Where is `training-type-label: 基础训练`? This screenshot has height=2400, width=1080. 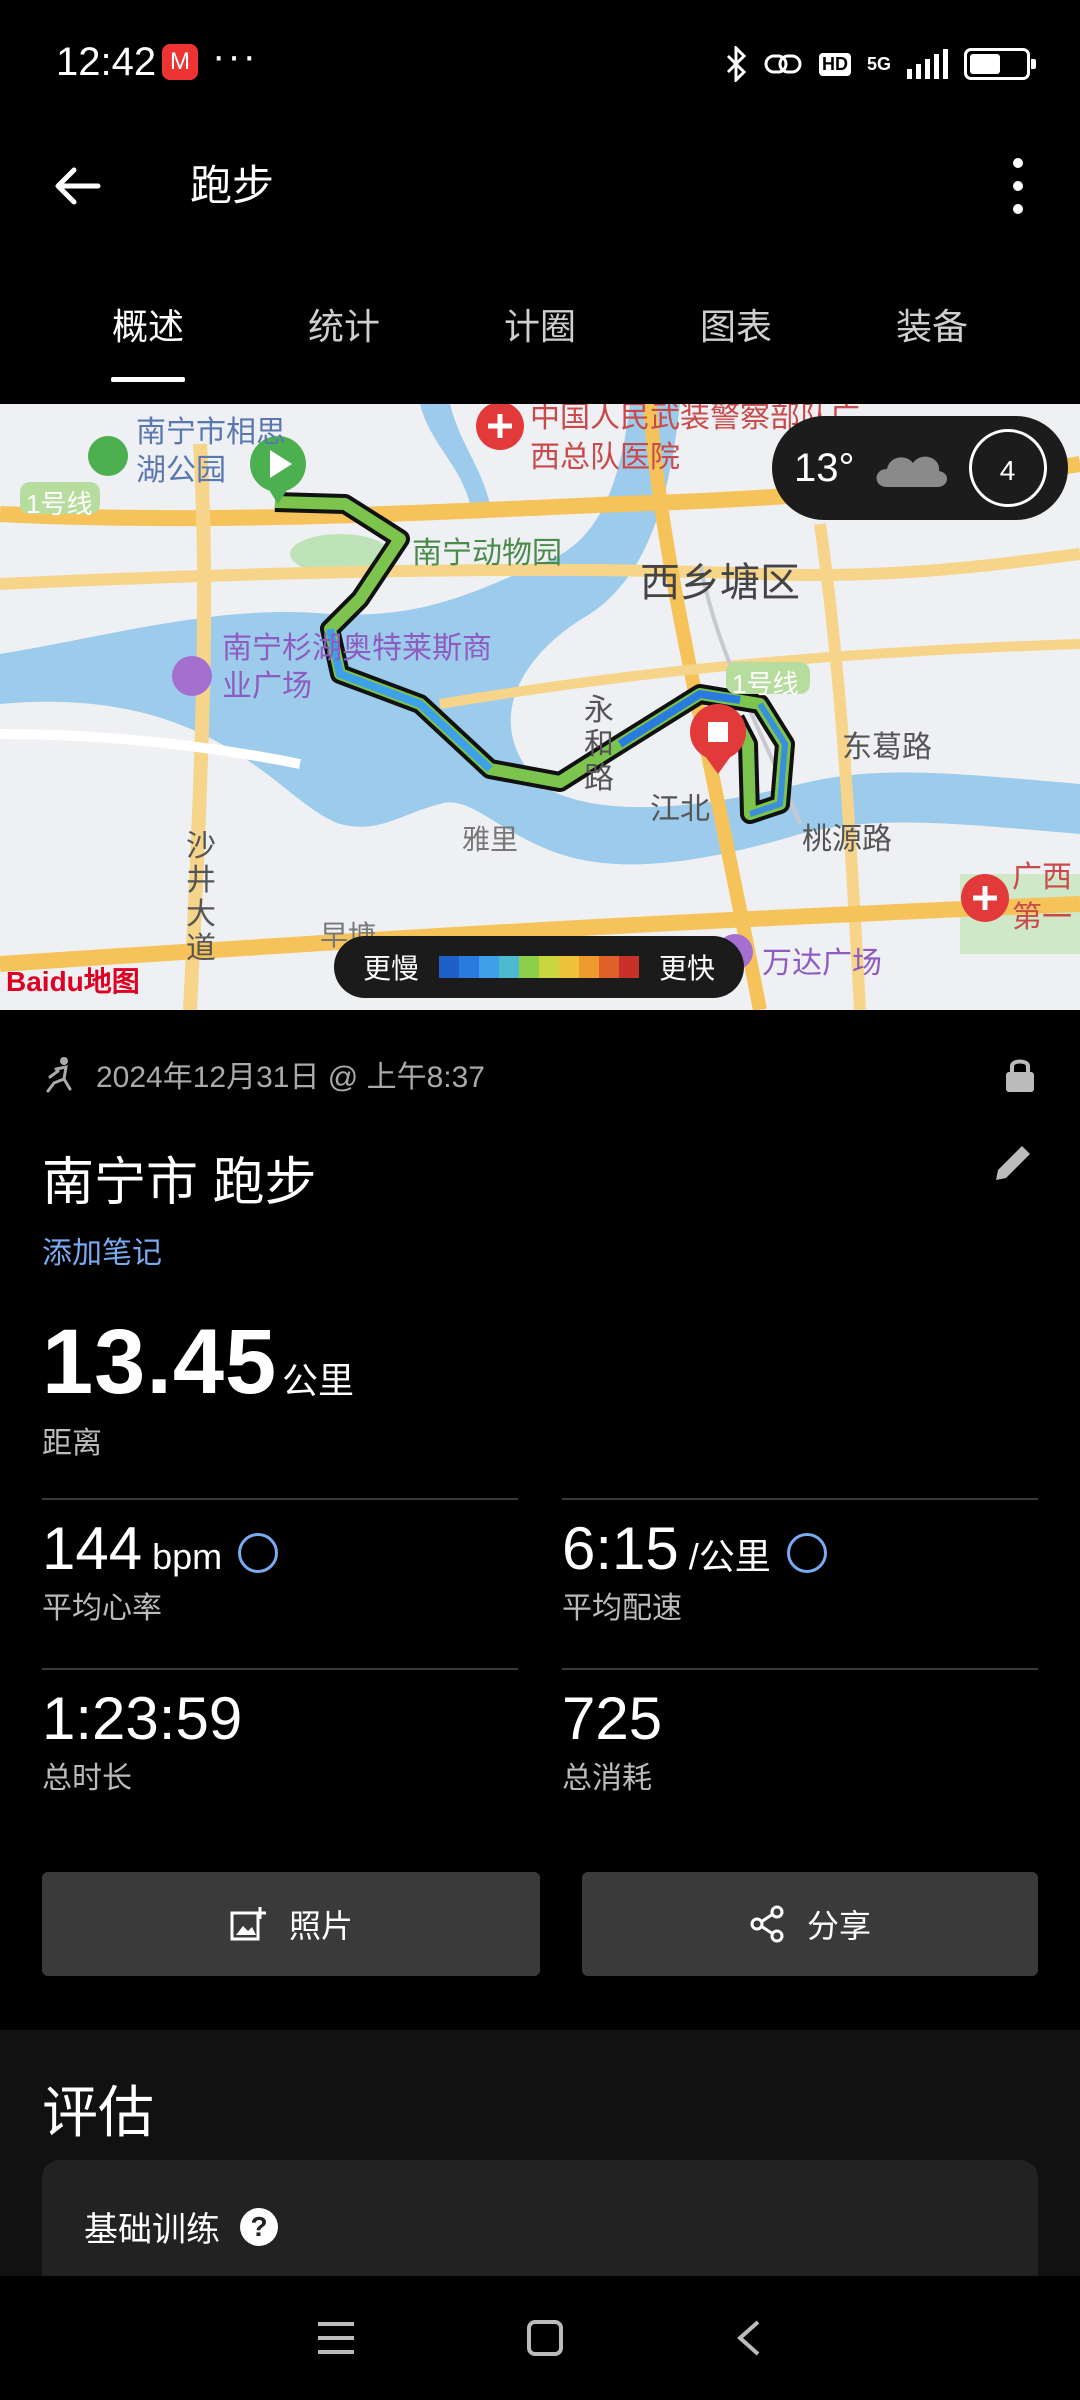 training-type-label: 基础训练 is located at coordinates (152, 2230).